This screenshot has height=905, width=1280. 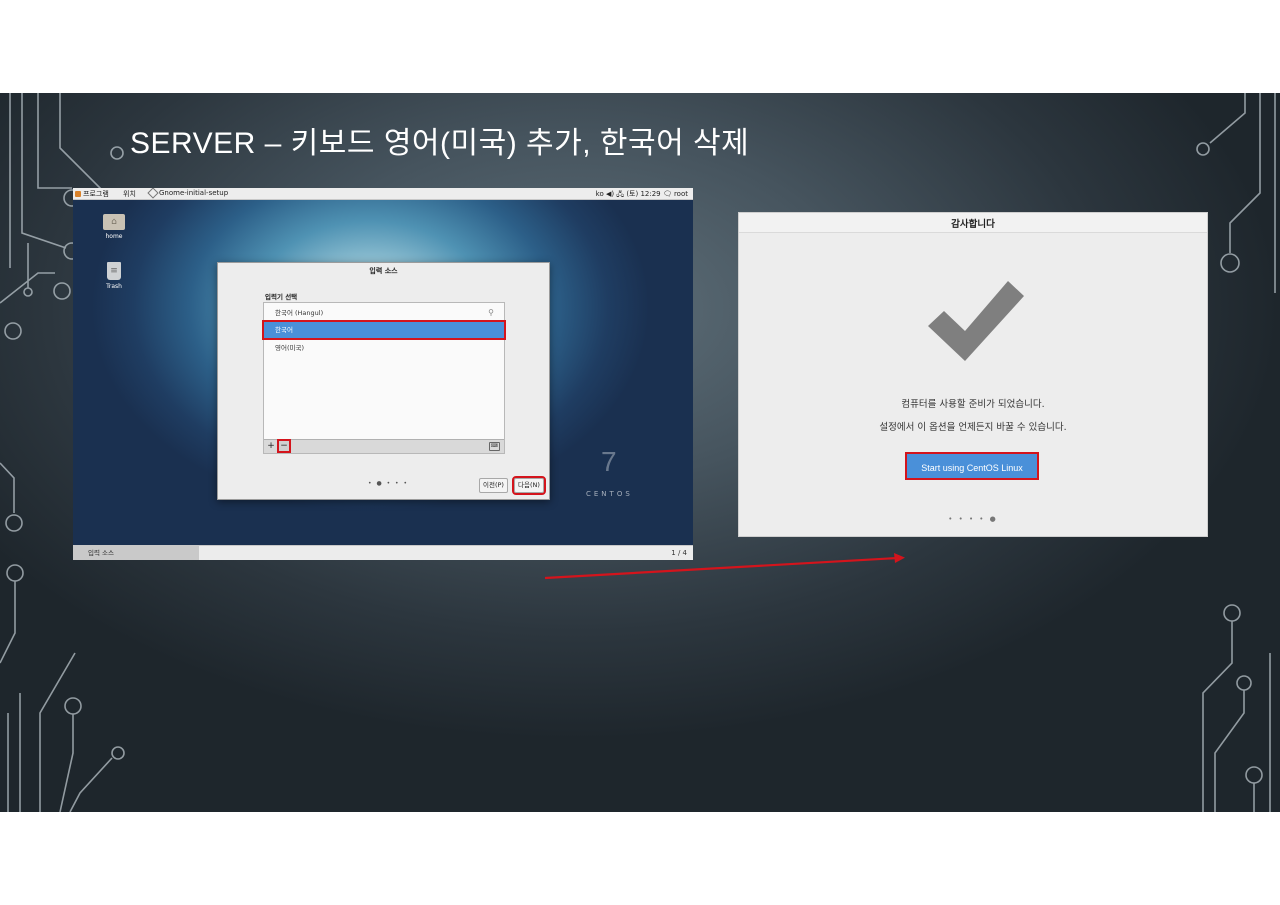 What do you see at coordinates (724, 566) in the screenshot?
I see `annotation-arrow` at bounding box center [724, 566].